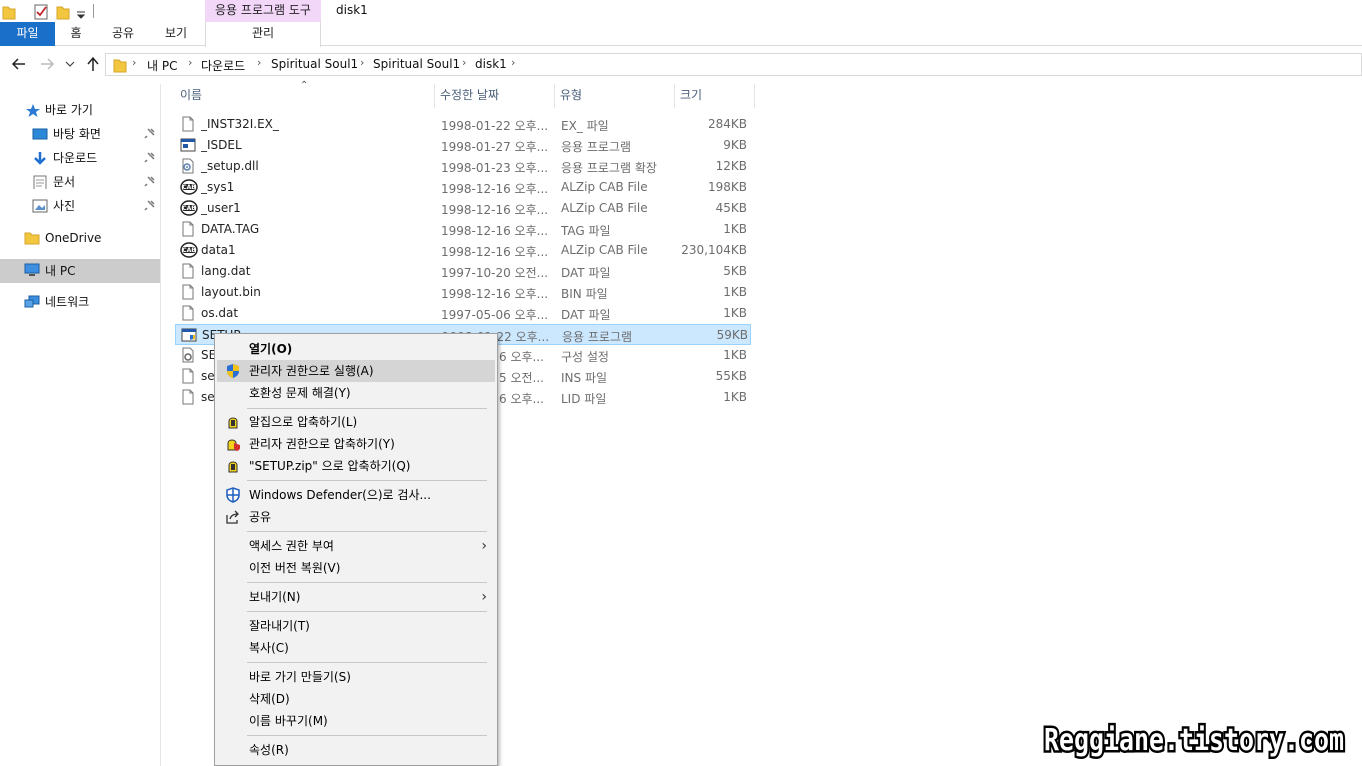  Describe the element at coordinates (263, 34) in the screenshot. I see `tab-manage: 관리` at that location.